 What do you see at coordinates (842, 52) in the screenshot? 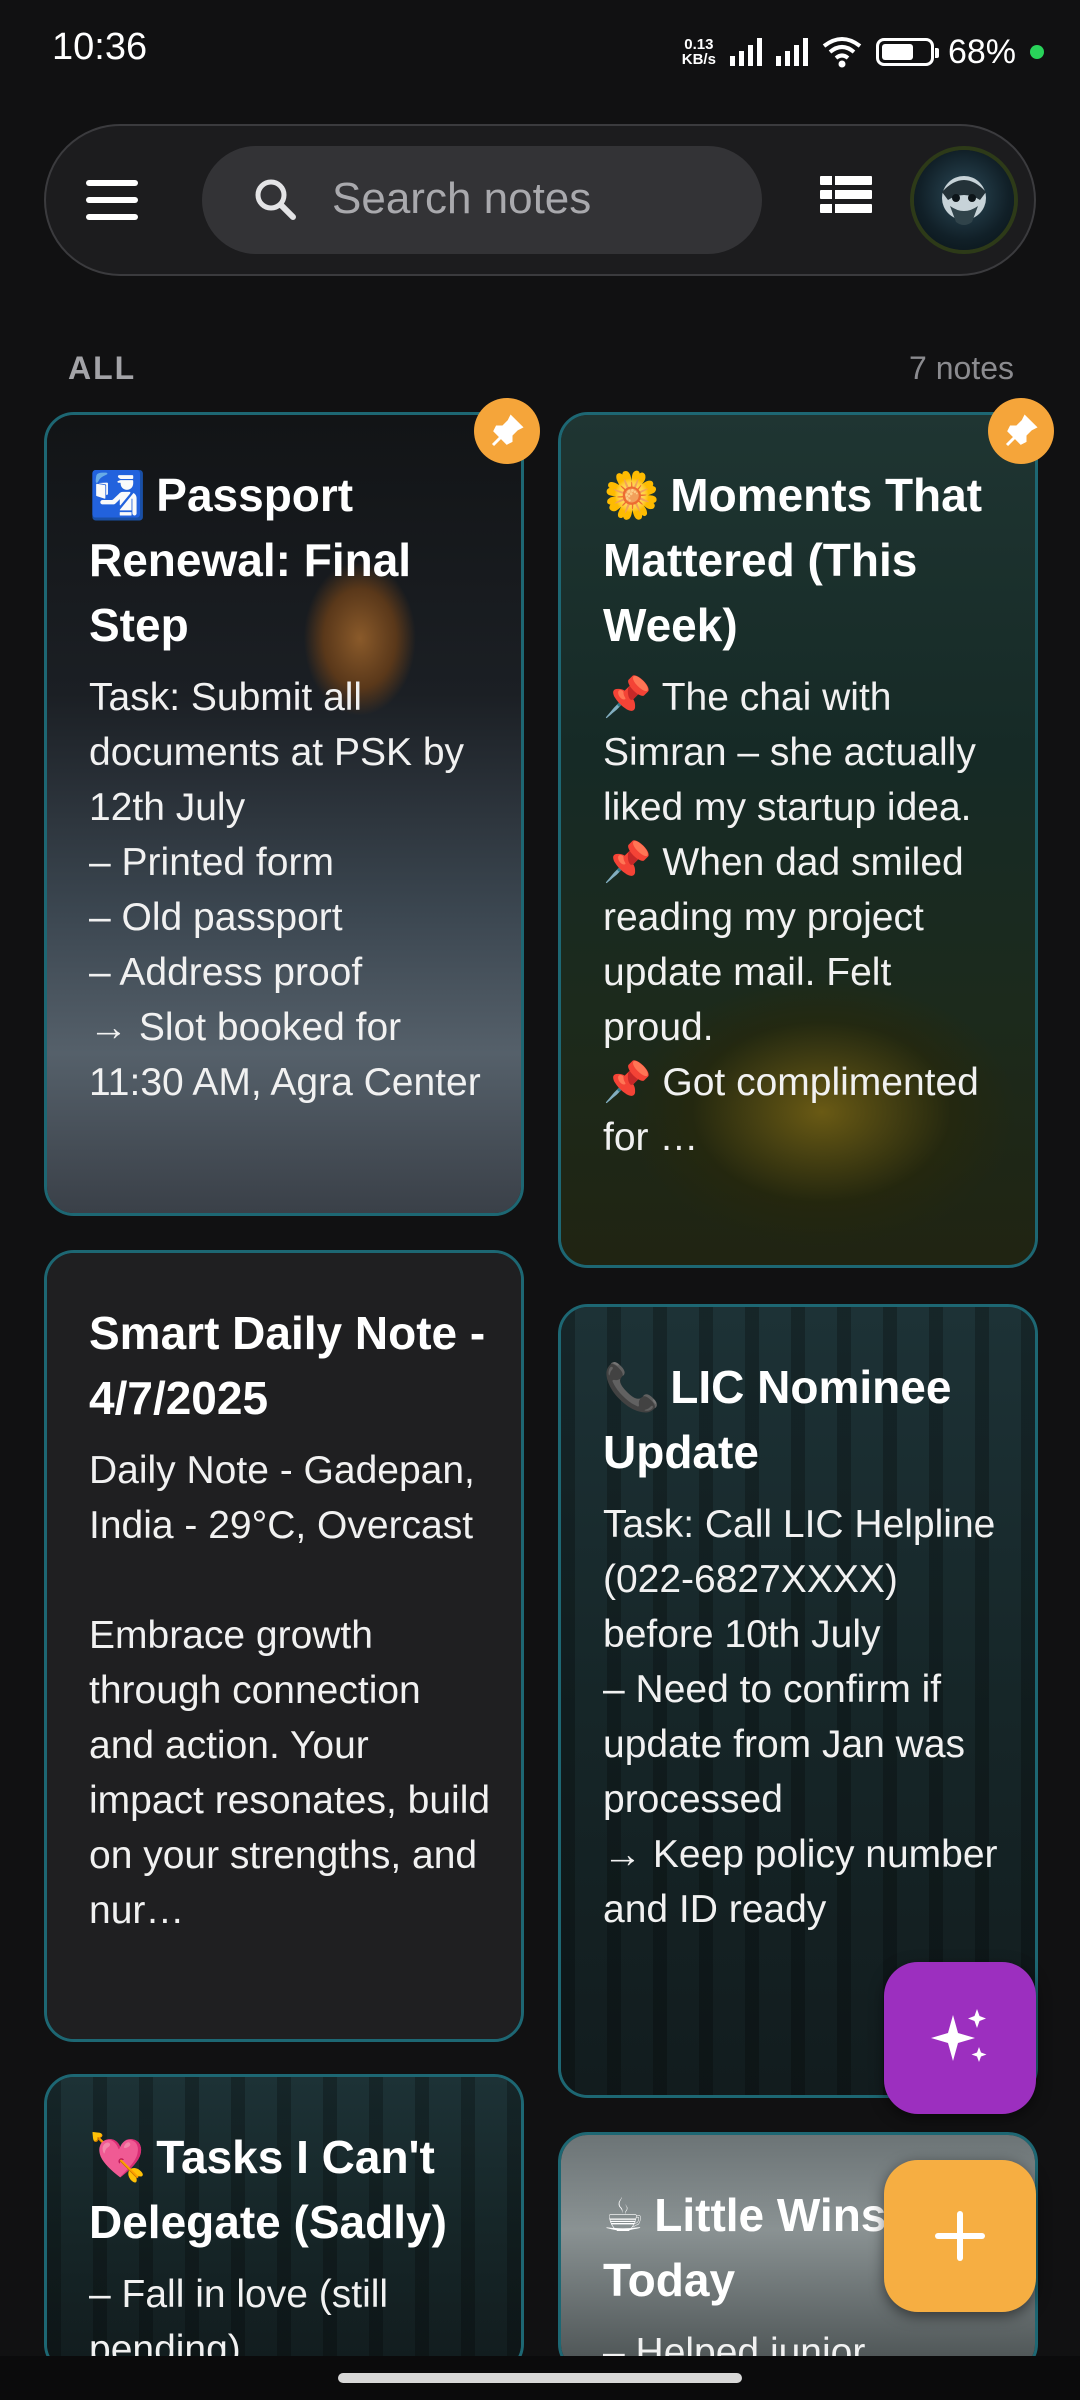
I see `wifi-icon` at bounding box center [842, 52].